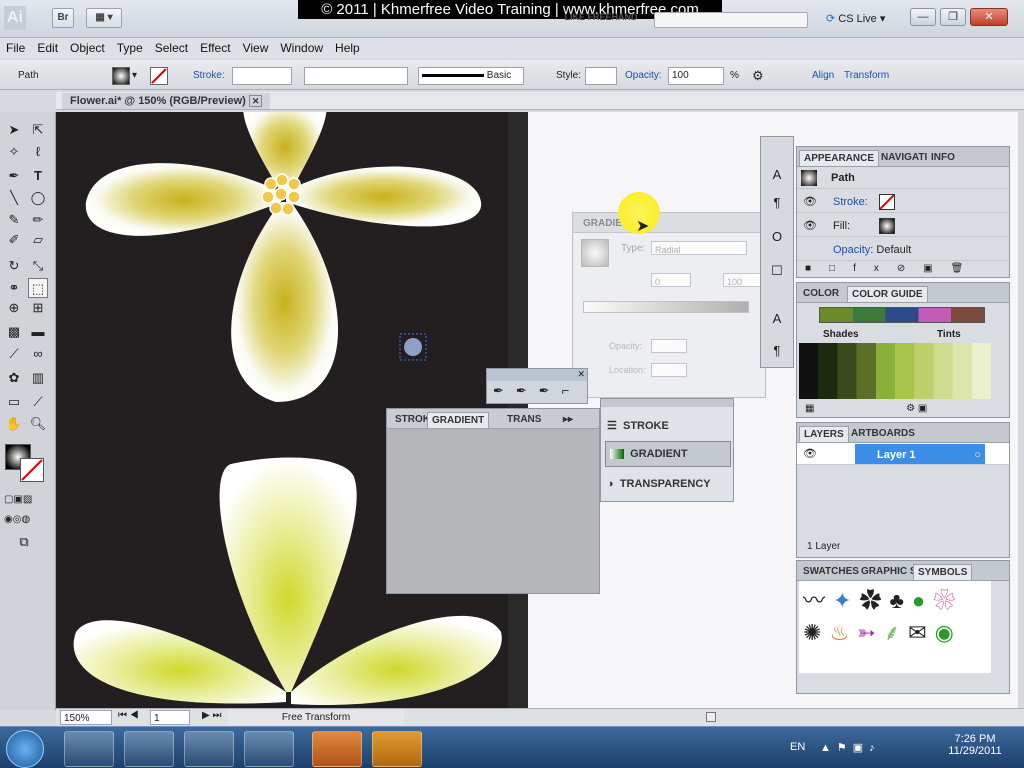 This screenshot has width=1024, height=768. Describe the element at coordinates (14, 176) in the screenshot. I see `pen-tool-icon: ✒` at that location.